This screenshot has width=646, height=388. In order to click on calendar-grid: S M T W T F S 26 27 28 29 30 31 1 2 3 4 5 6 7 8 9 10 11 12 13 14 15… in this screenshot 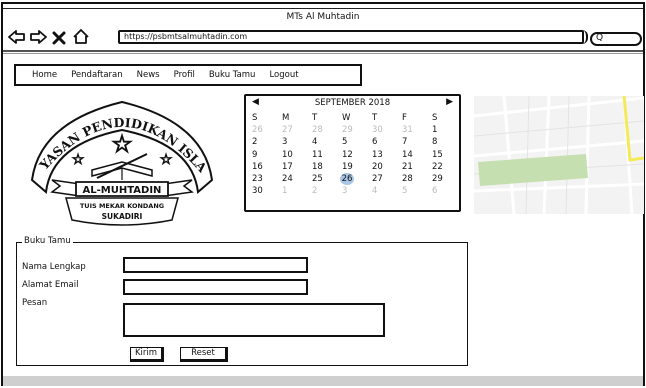, I will do `click(357, 154)`.